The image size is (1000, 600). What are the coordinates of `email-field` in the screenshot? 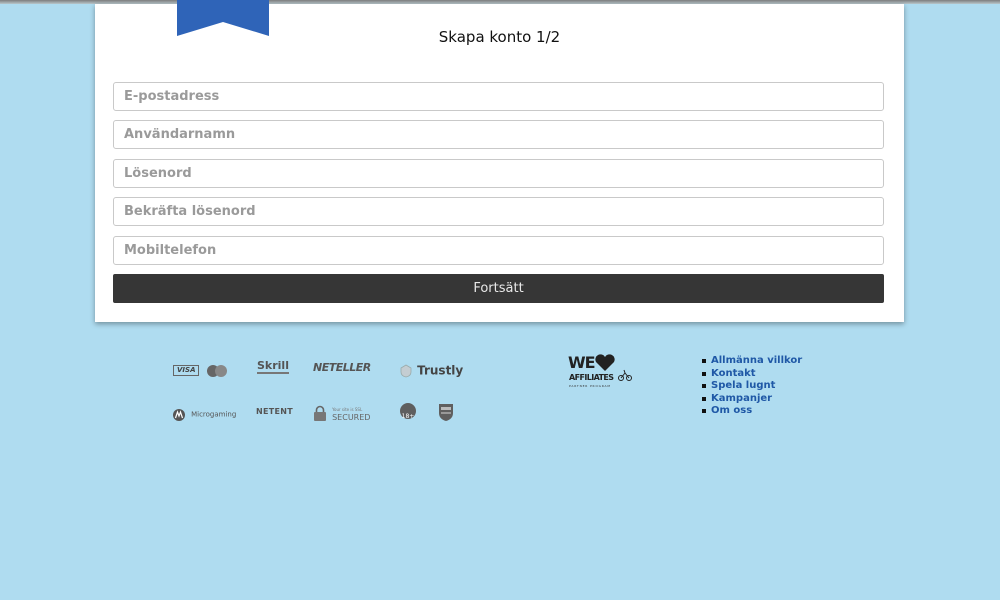 It's located at (498, 96).